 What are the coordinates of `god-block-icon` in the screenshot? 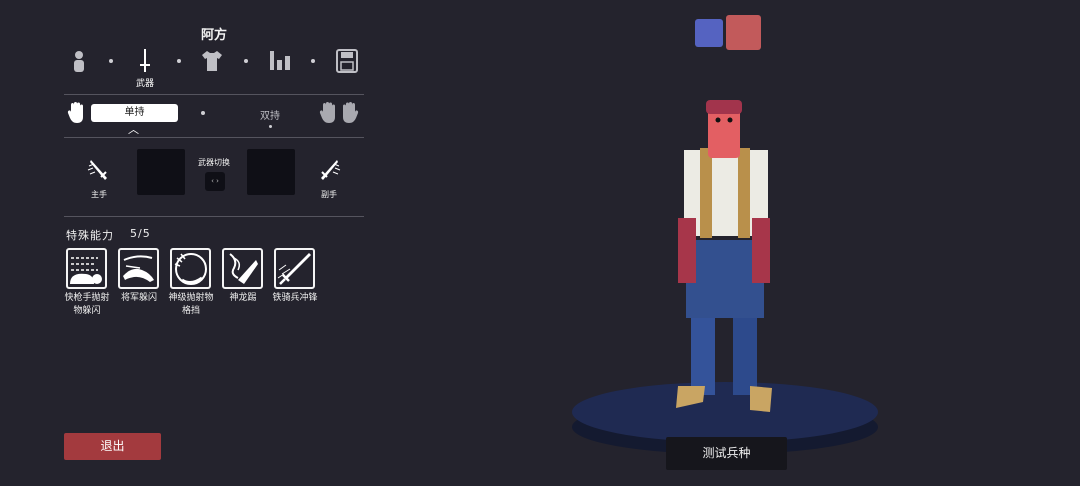 It's located at (190, 269).